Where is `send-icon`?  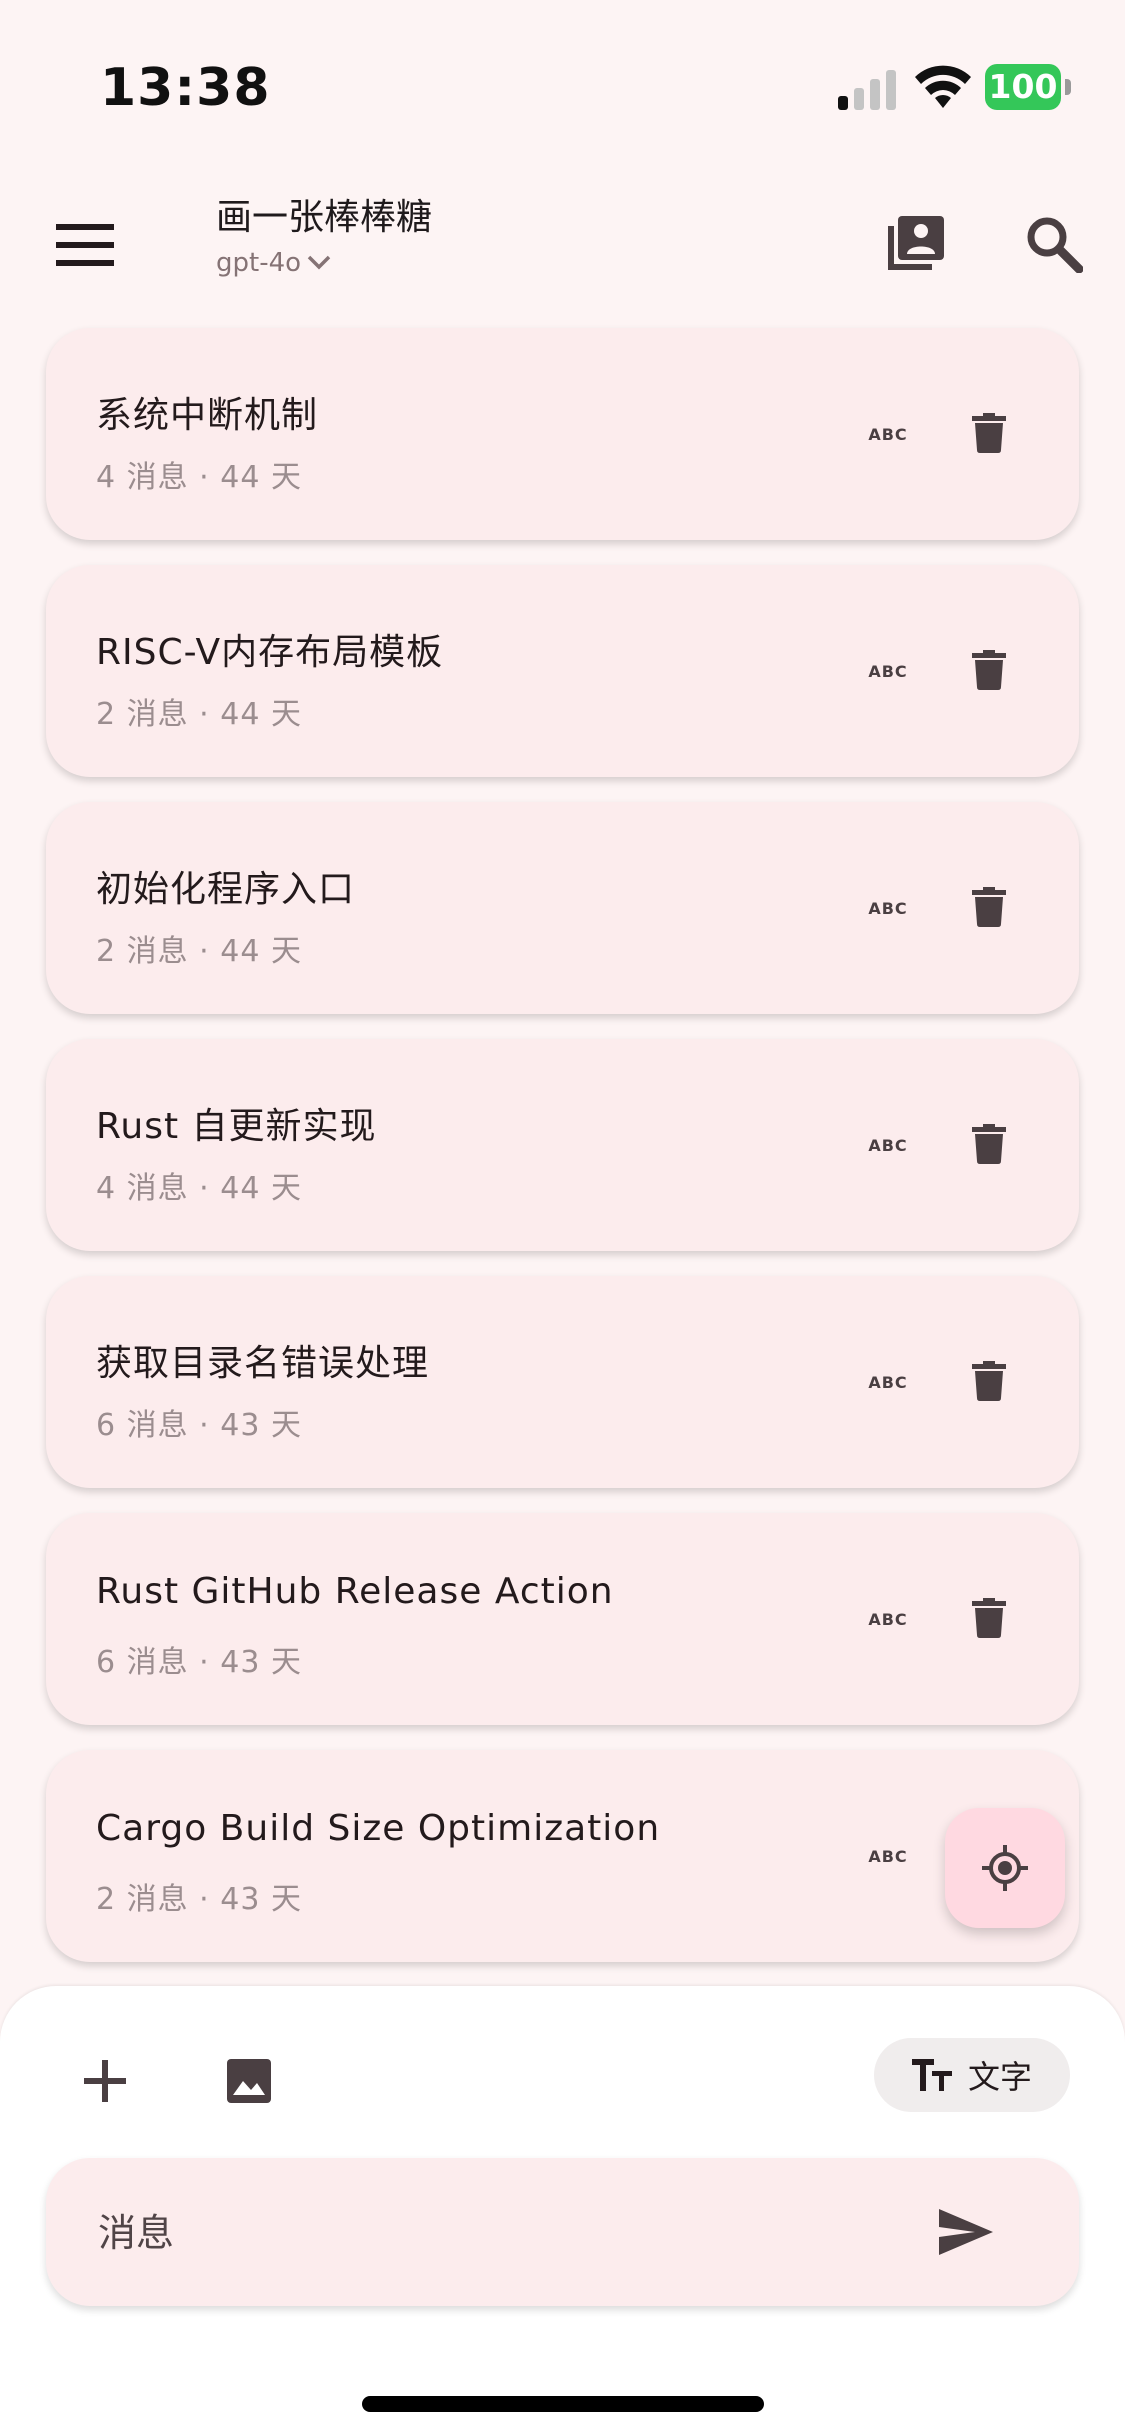 send-icon is located at coordinates (966, 2232).